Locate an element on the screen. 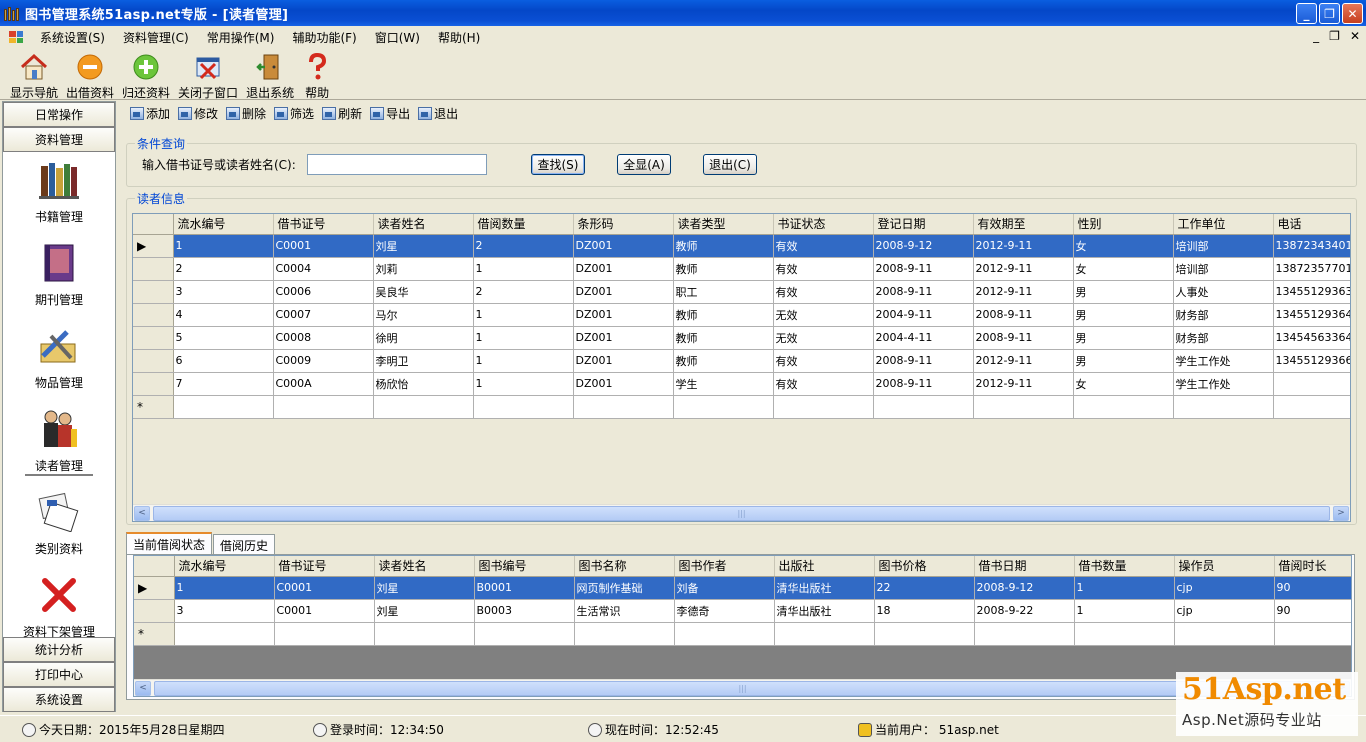 The image size is (1366, 742). close-button: ✕ is located at coordinates (1352, 13).